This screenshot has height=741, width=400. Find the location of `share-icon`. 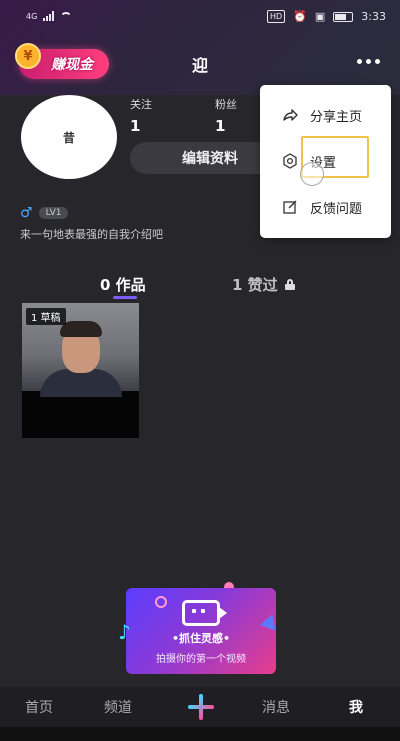

share-icon is located at coordinates (290, 115).